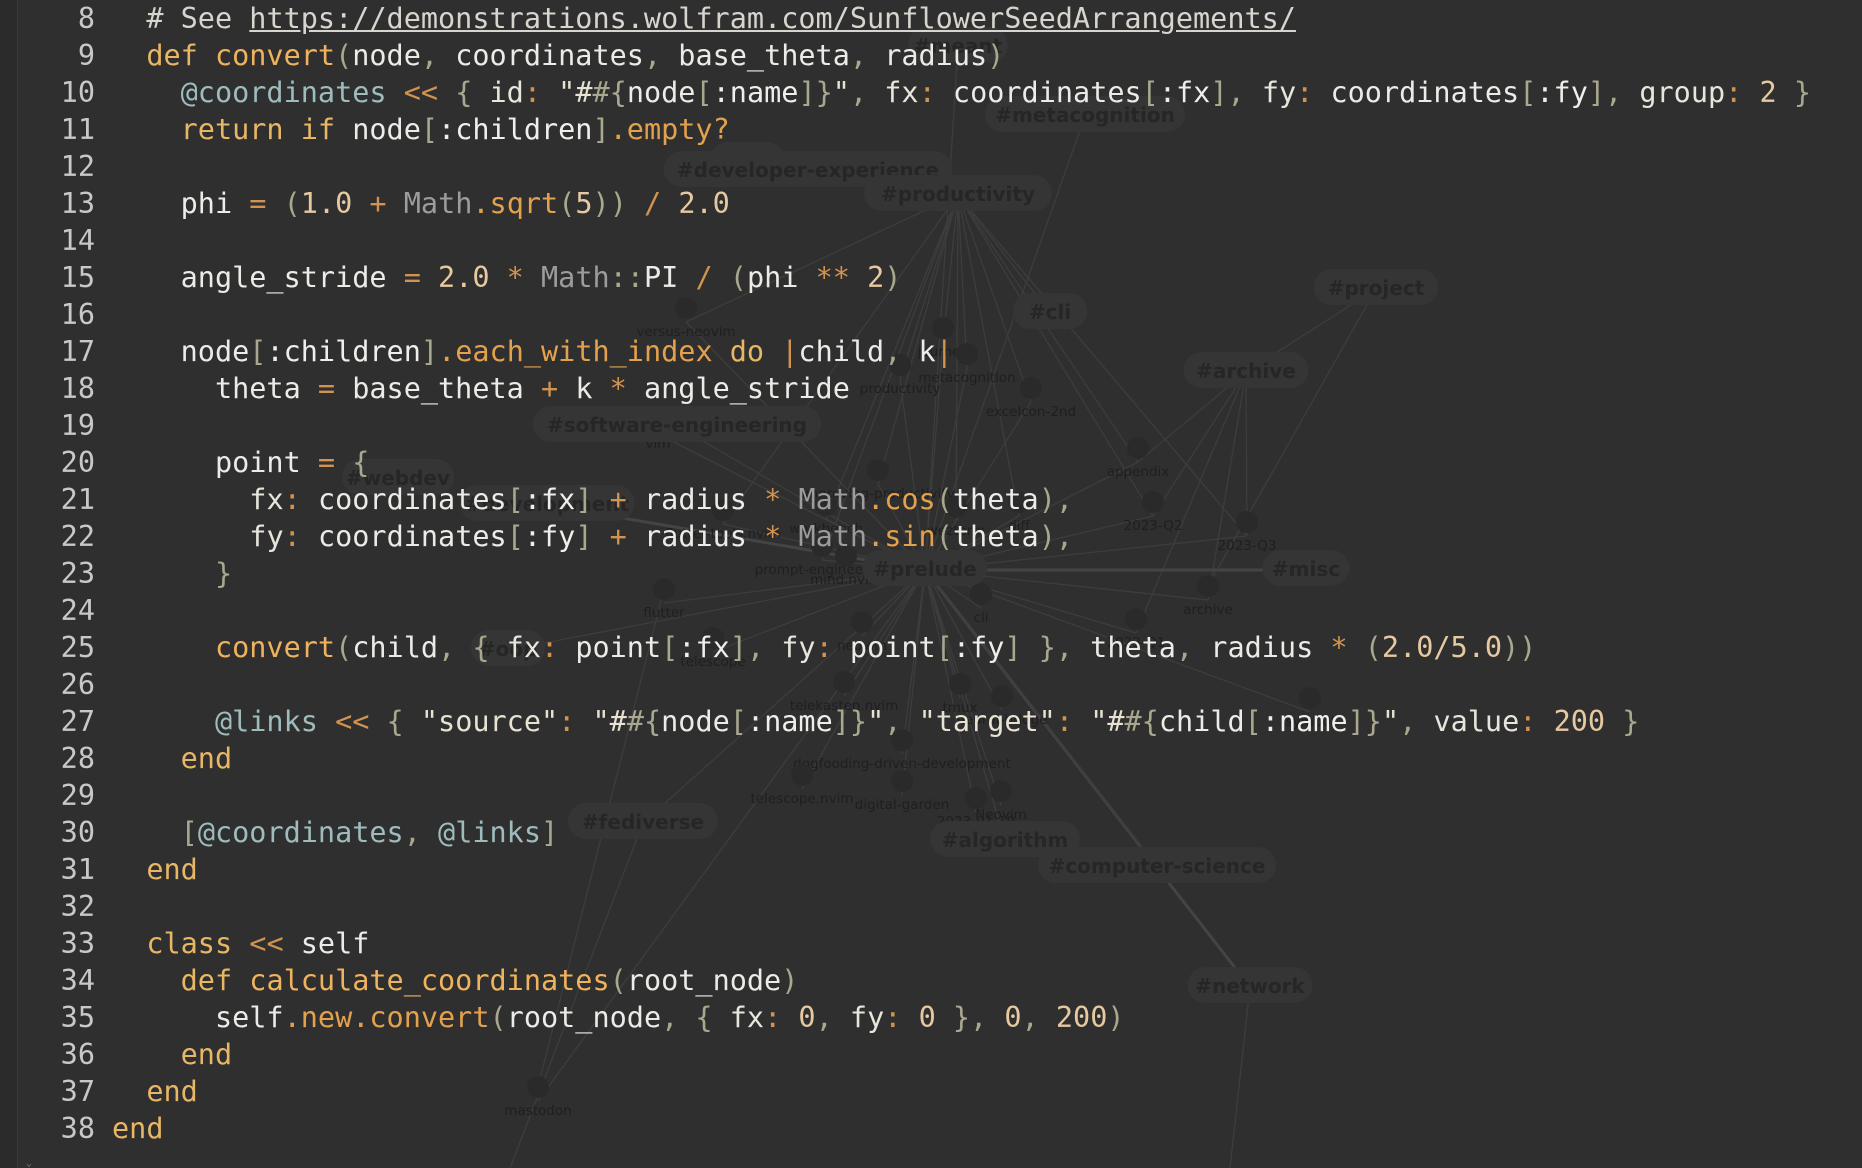  What do you see at coordinates (575, 351) in the screenshot?
I see `code-token: .each_with_index` at bounding box center [575, 351].